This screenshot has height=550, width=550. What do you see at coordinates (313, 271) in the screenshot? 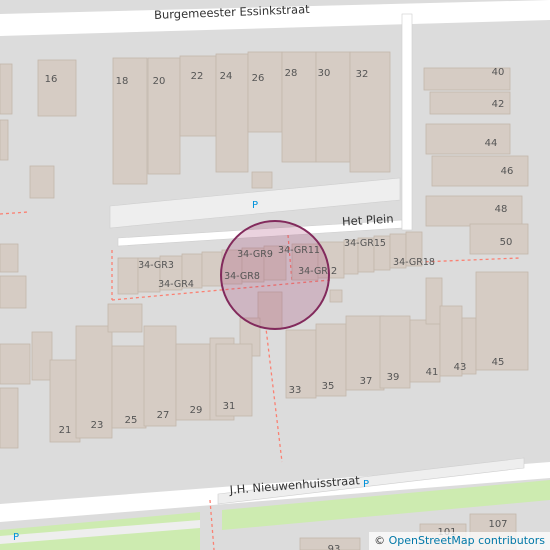
I see `garage-label-34-gr: 34-GR` at bounding box center [313, 271].